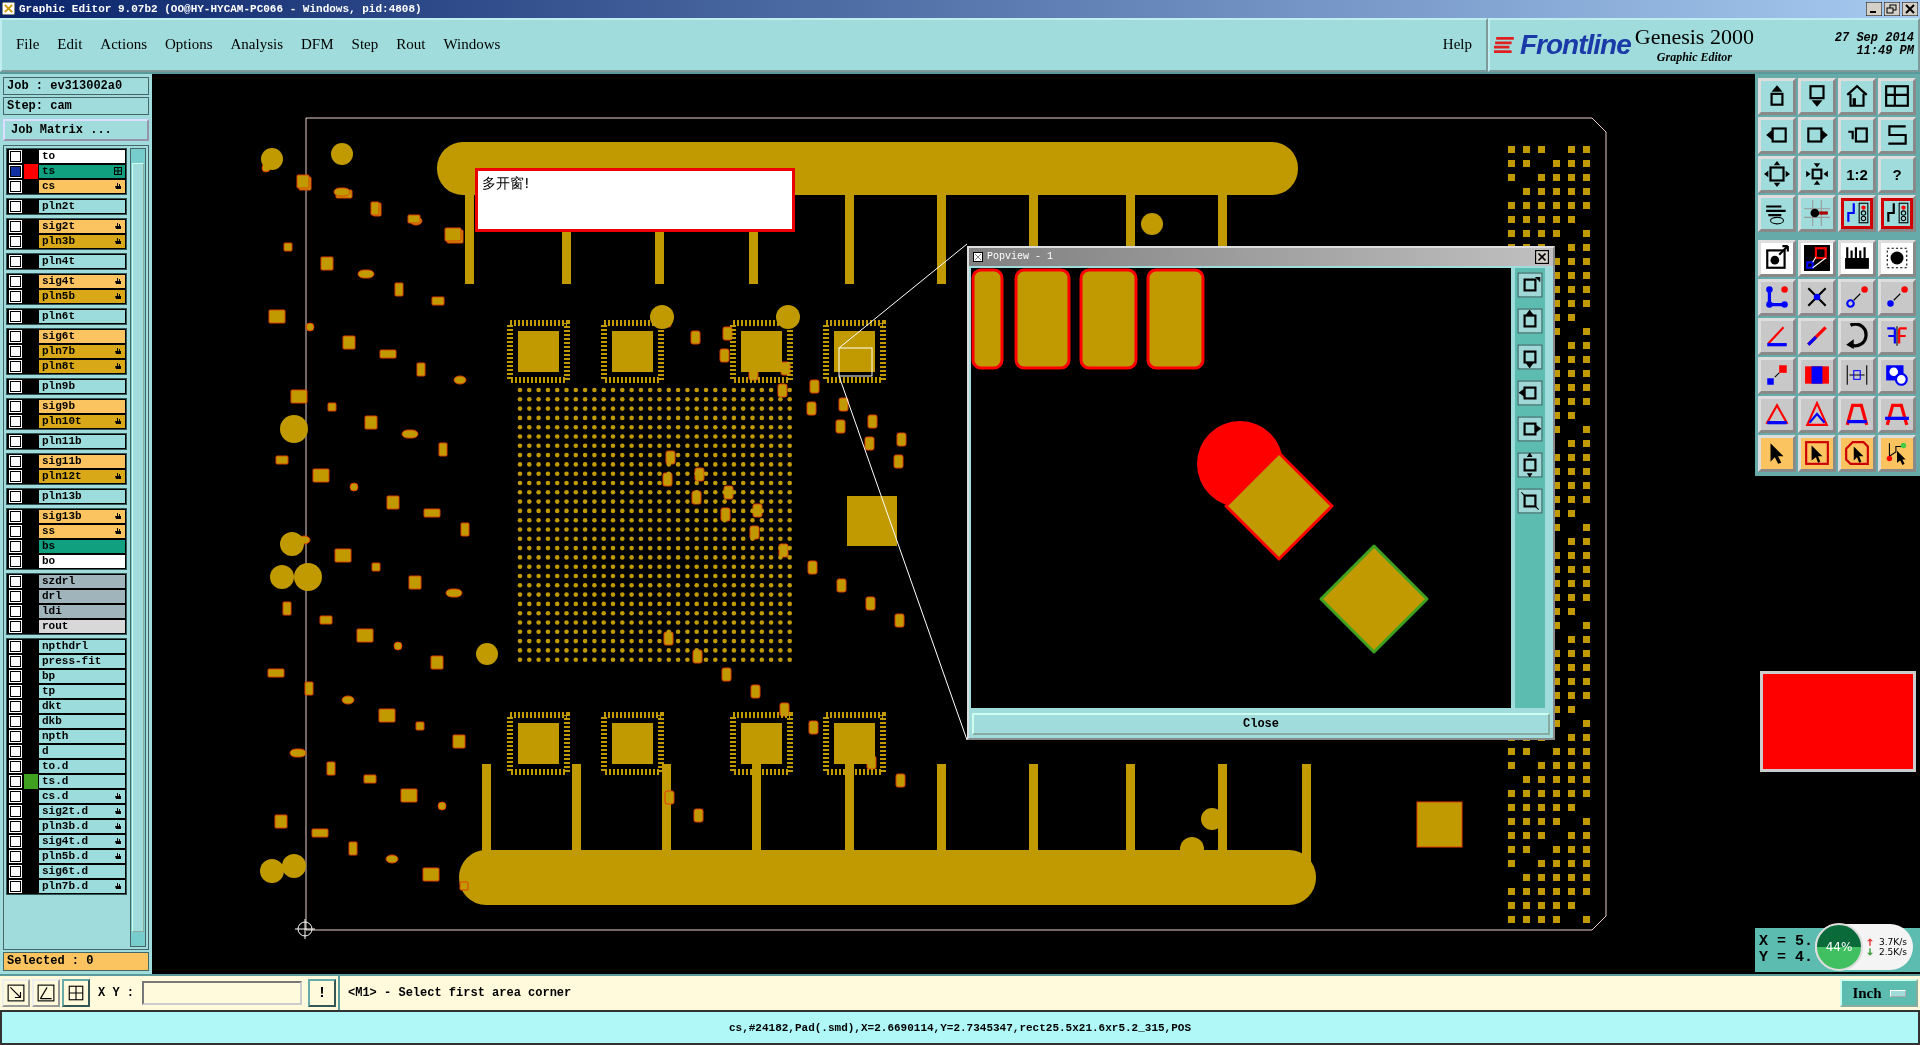 Image resolution: width=1920 pixels, height=1045 pixels. What do you see at coordinates (58, 226) in the screenshot?
I see `layer-name: sig2t` at bounding box center [58, 226].